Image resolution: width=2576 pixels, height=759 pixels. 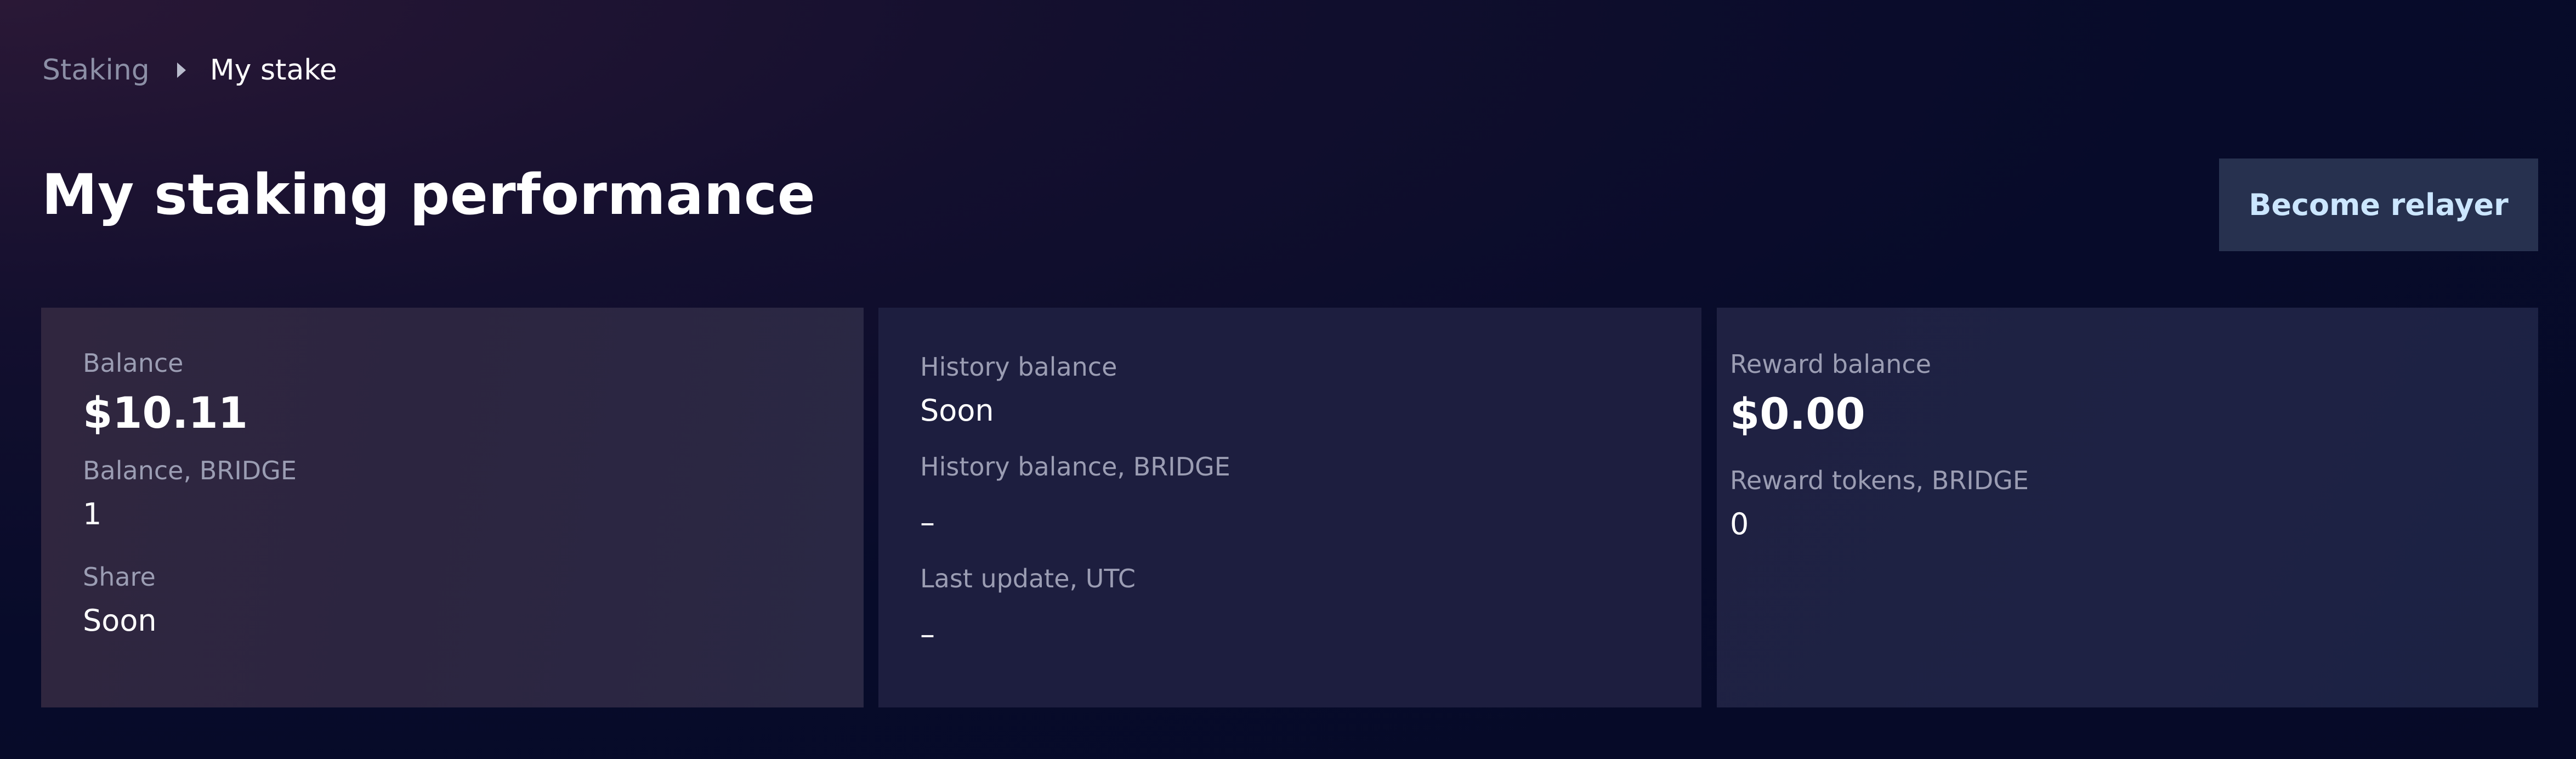 I want to click on history-balance-value: Soon, so click(x=957, y=410).